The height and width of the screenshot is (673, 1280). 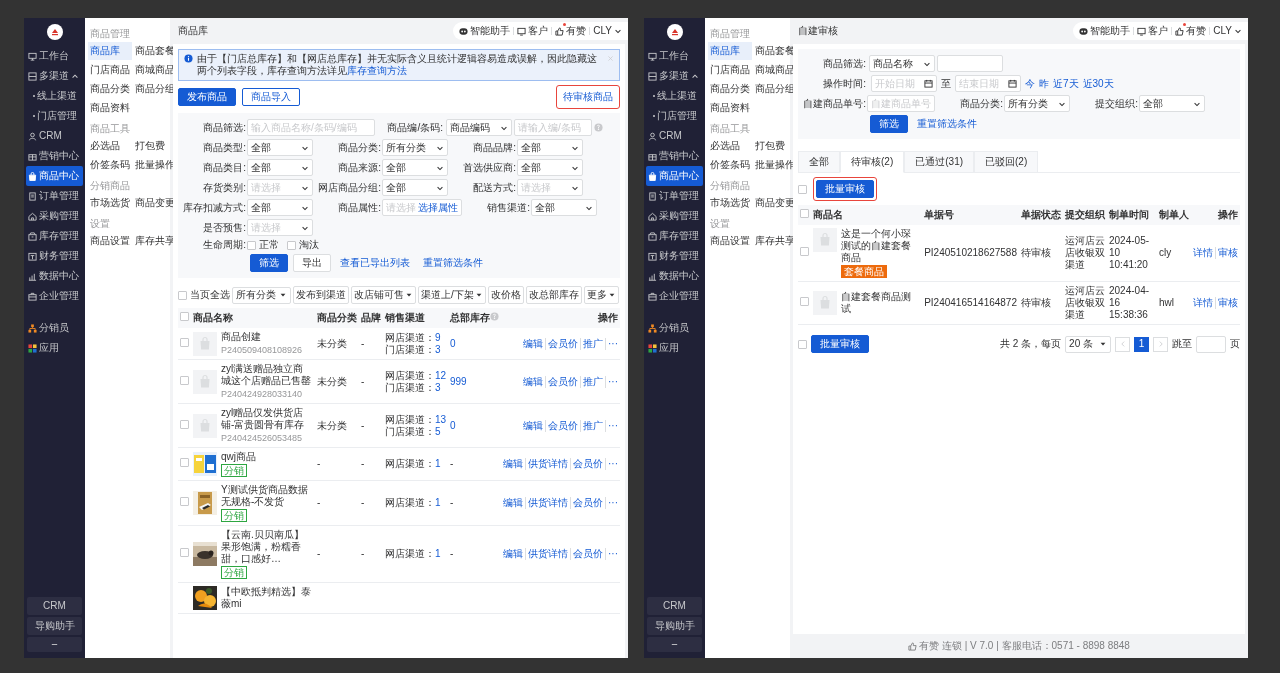 What do you see at coordinates (452, 295) in the screenshot?
I see `dropdown-button: 渠道上/下架` at bounding box center [452, 295].